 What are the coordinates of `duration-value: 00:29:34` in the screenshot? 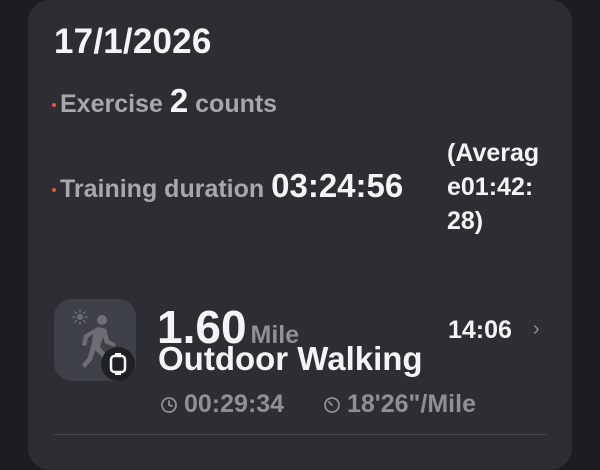 It's located at (234, 404).